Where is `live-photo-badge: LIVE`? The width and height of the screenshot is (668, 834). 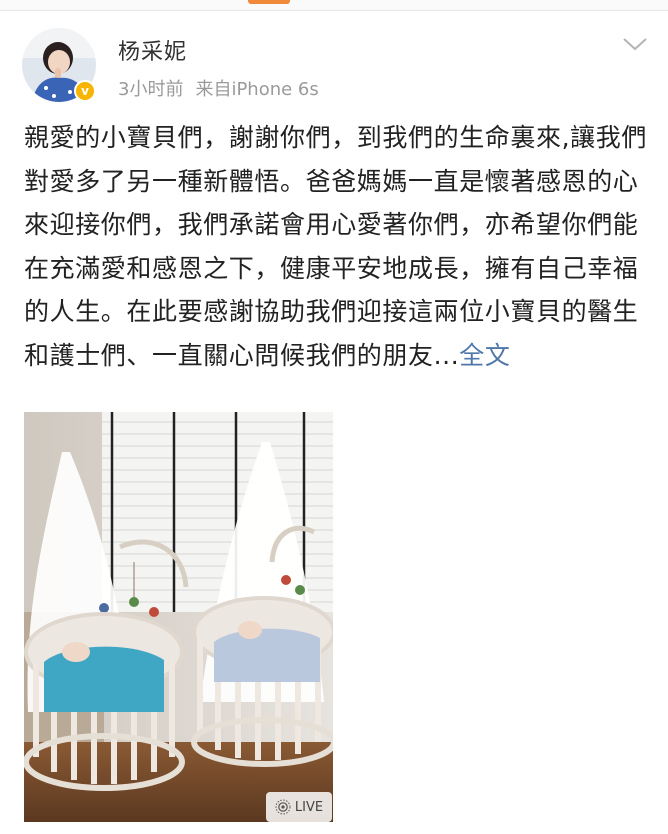 live-photo-badge: LIVE is located at coordinates (299, 807).